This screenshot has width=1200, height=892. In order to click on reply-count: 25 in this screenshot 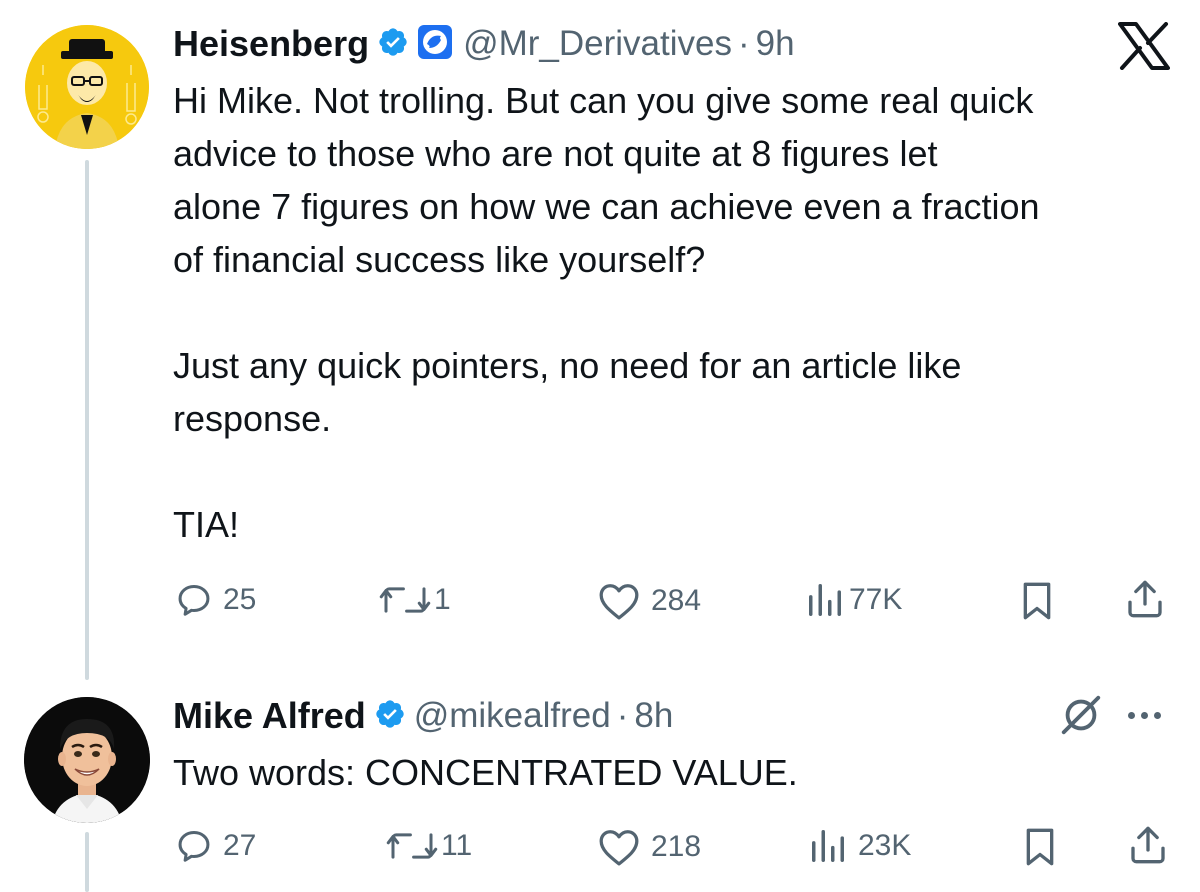, I will do `click(240, 599)`.